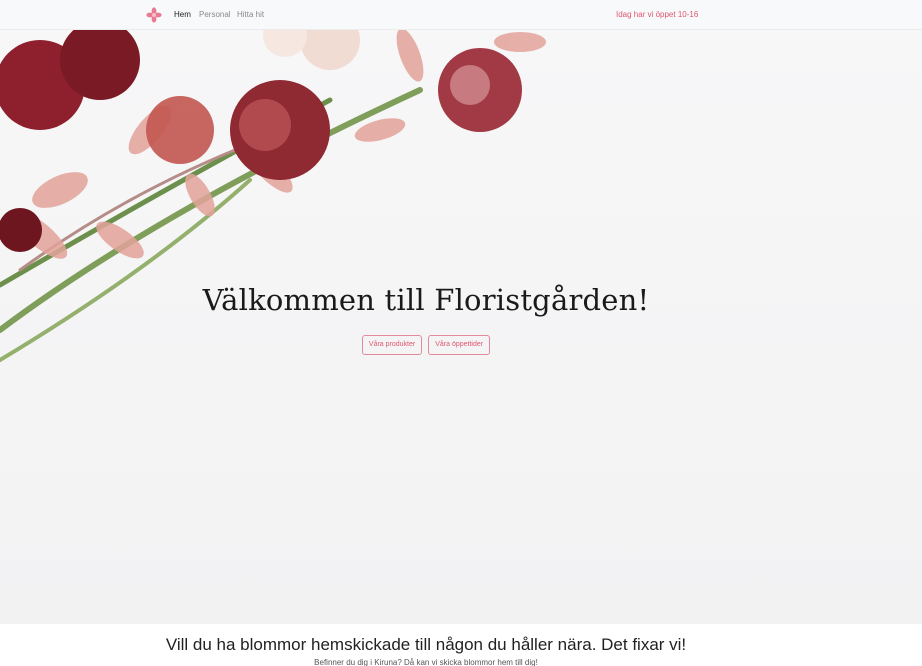  Describe the element at coordinates (154, 15) in the screenshot. I see `flower-icon` at that location.